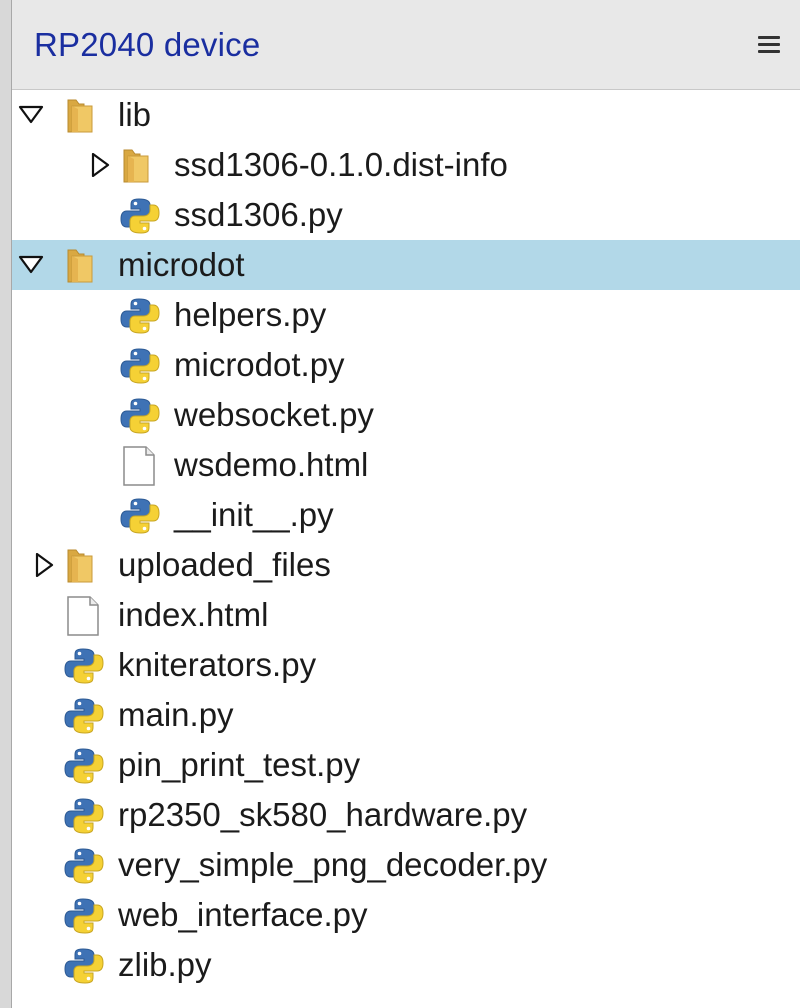 Image resolution: width=800 pixels, height=1008 pixels. What do you see at coordinates (406, 45) in the screenshot?
I see `panel-header: RP2040 device` at bounding box center [406, 45].